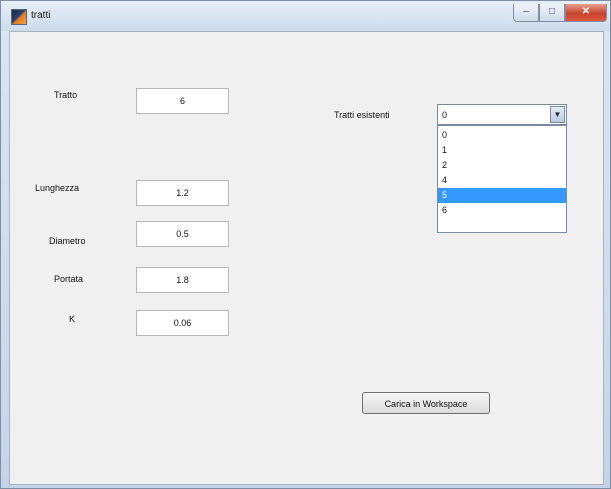  What do you see at coordinates (426, 403) in the screenshot?
I see `carica-in-workspace-button: Carica in Workspace` at bounding box center [426, 403].